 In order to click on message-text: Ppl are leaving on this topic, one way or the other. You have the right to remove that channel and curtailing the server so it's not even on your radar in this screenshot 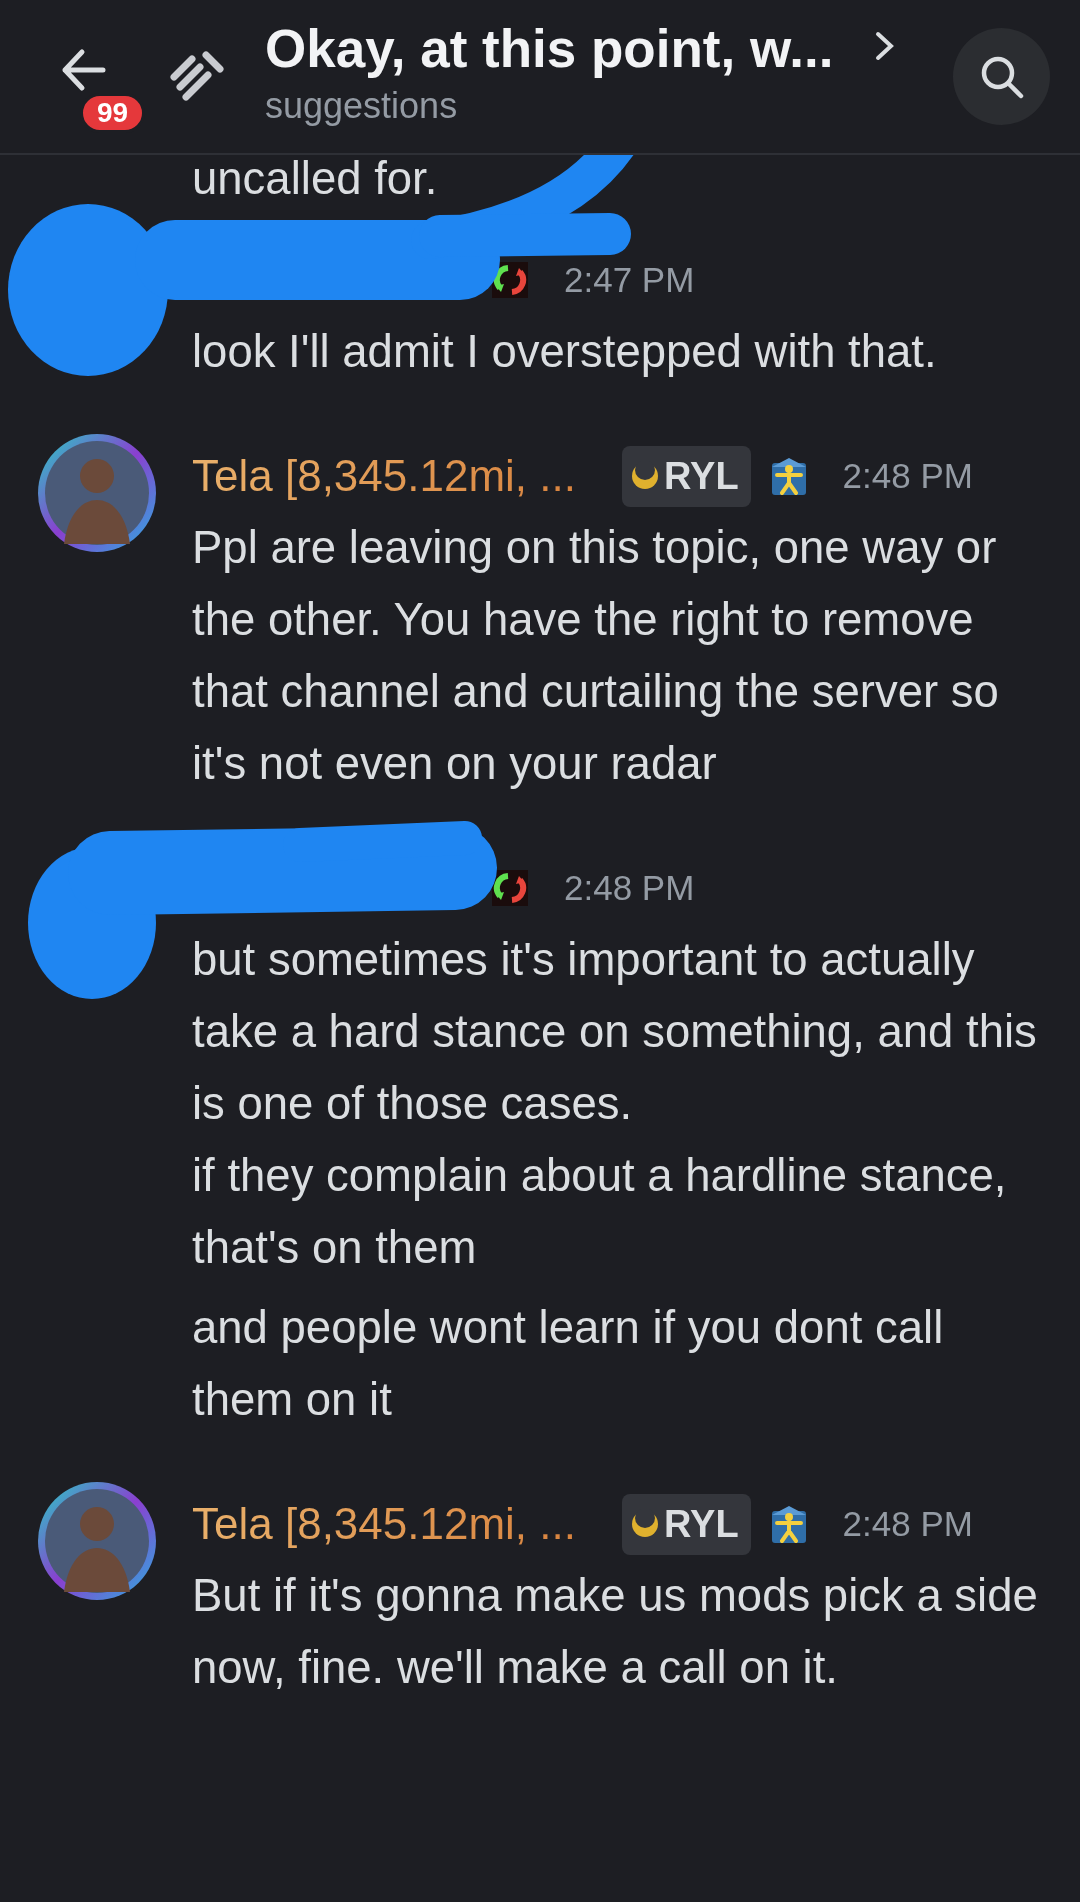, I will do `click(596, 656)`.